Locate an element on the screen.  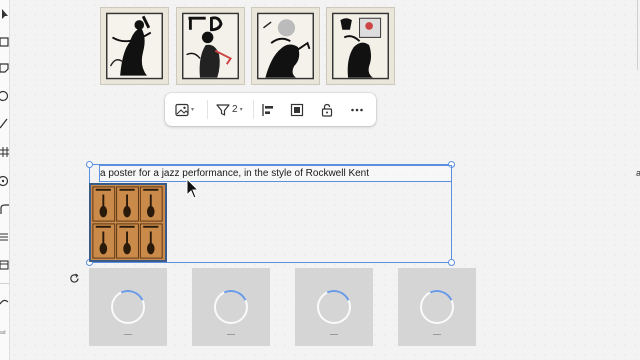
more-options-button is located at coordinates (357, 109).